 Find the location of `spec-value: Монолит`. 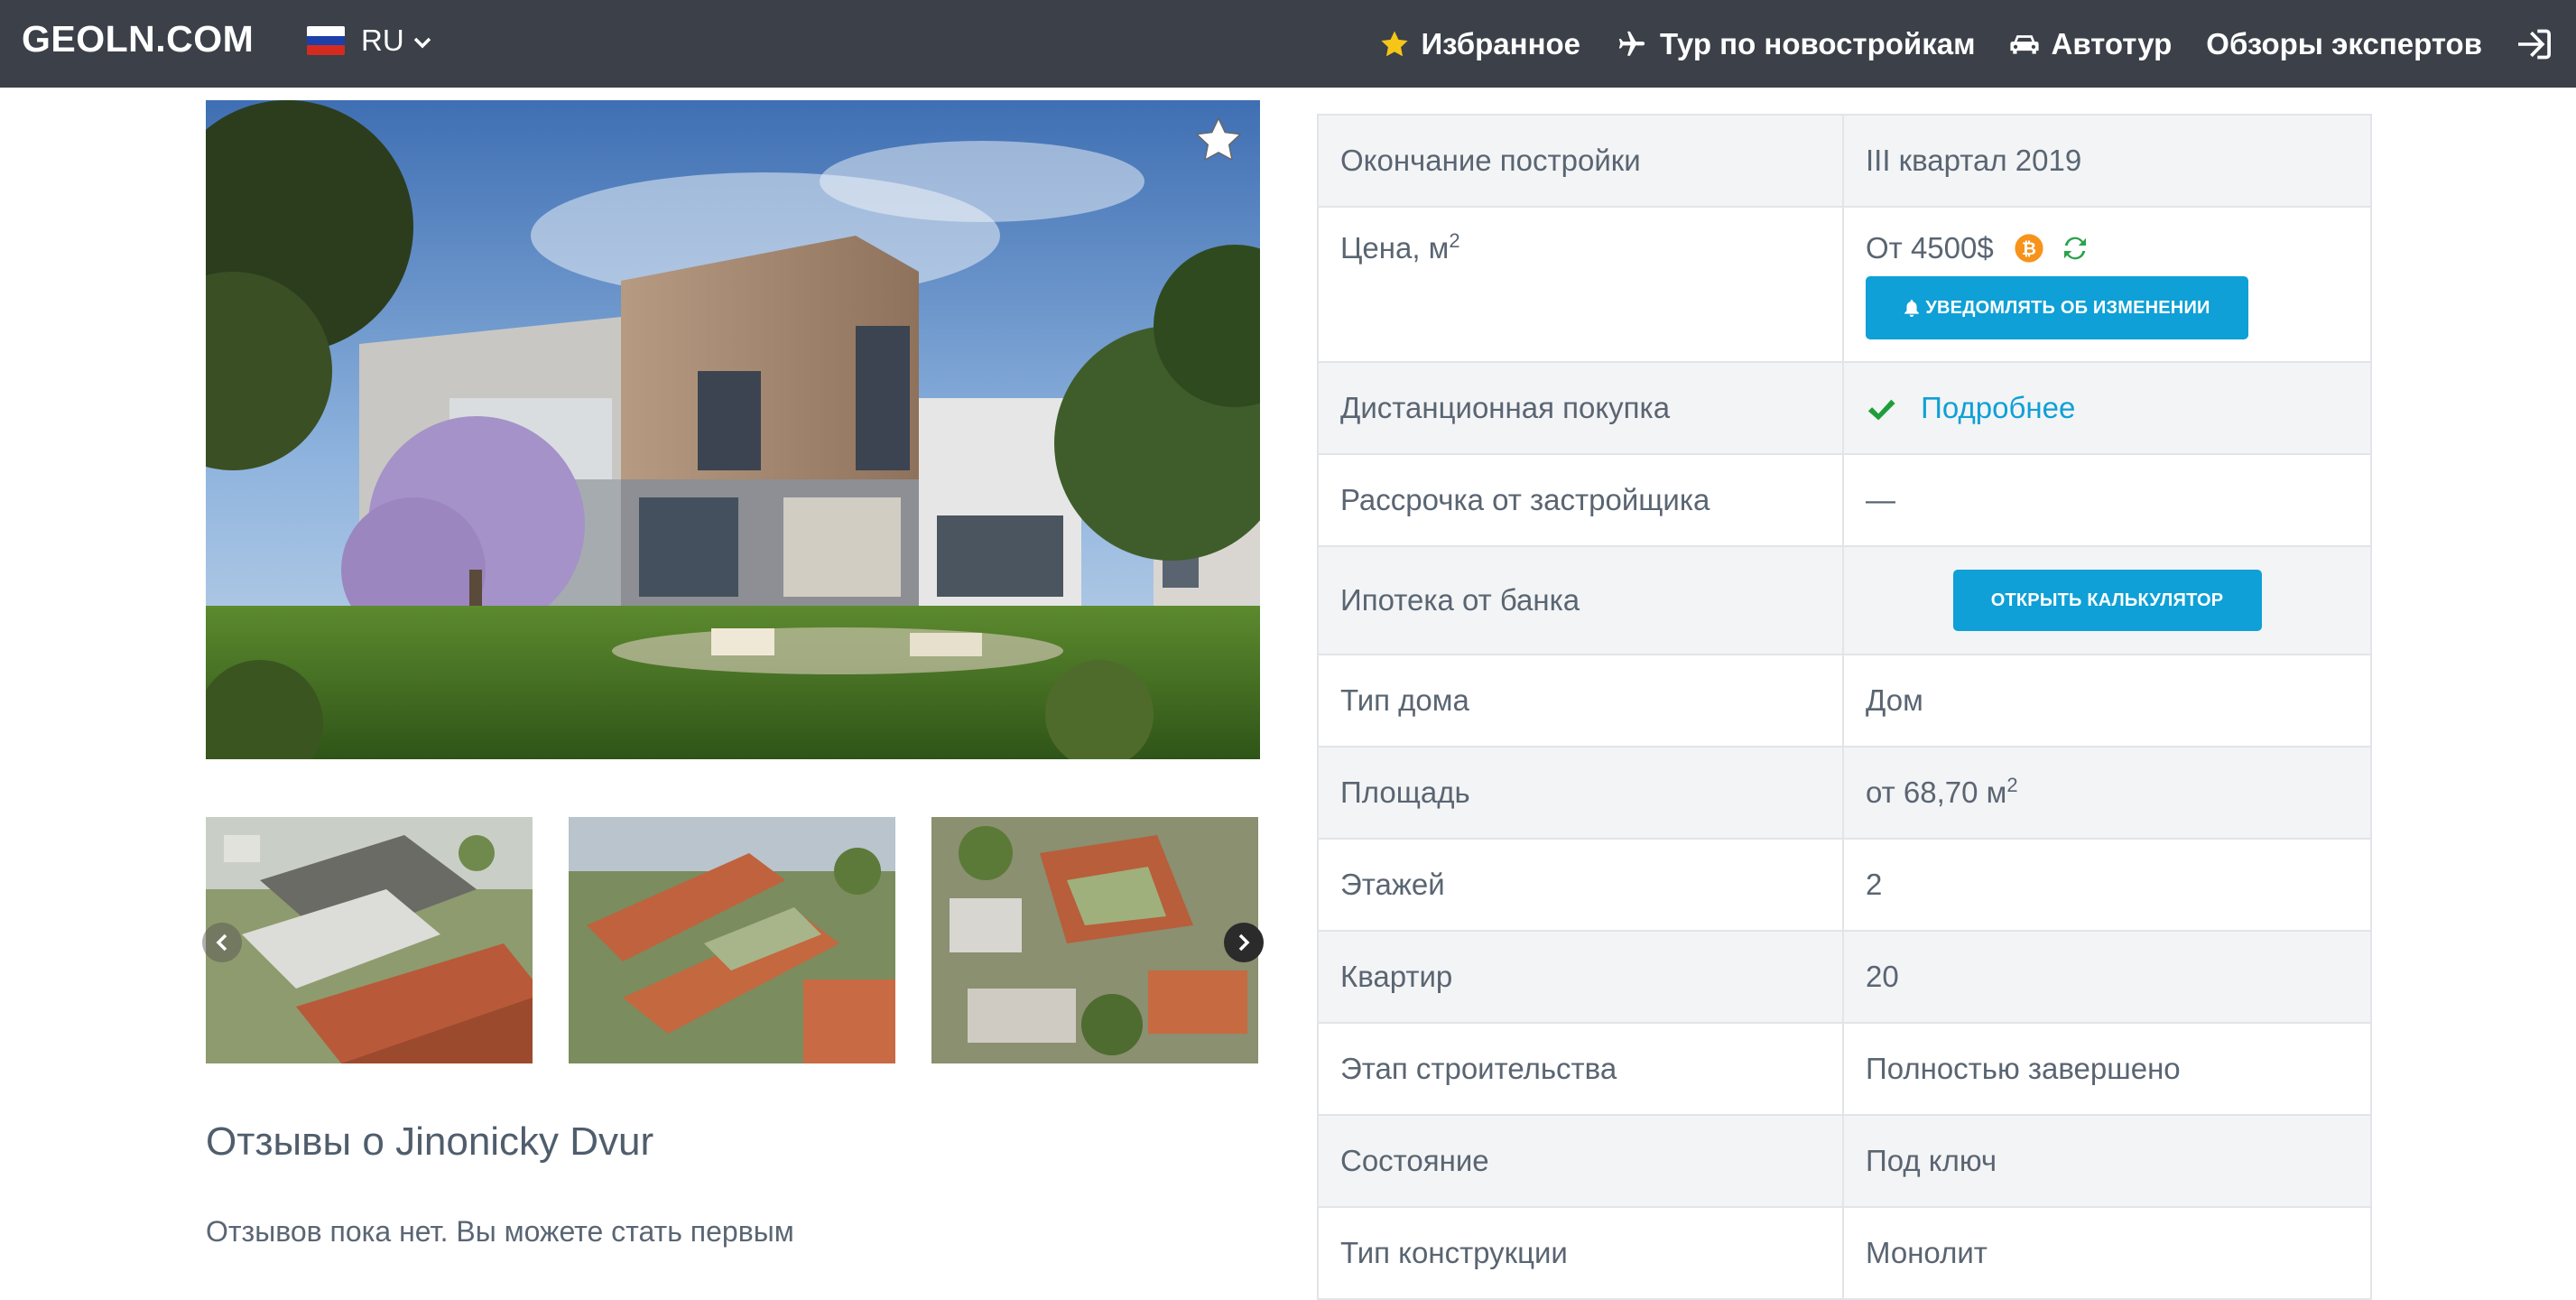

spec-value: Монолит is located at coordinates (2107, 1253).